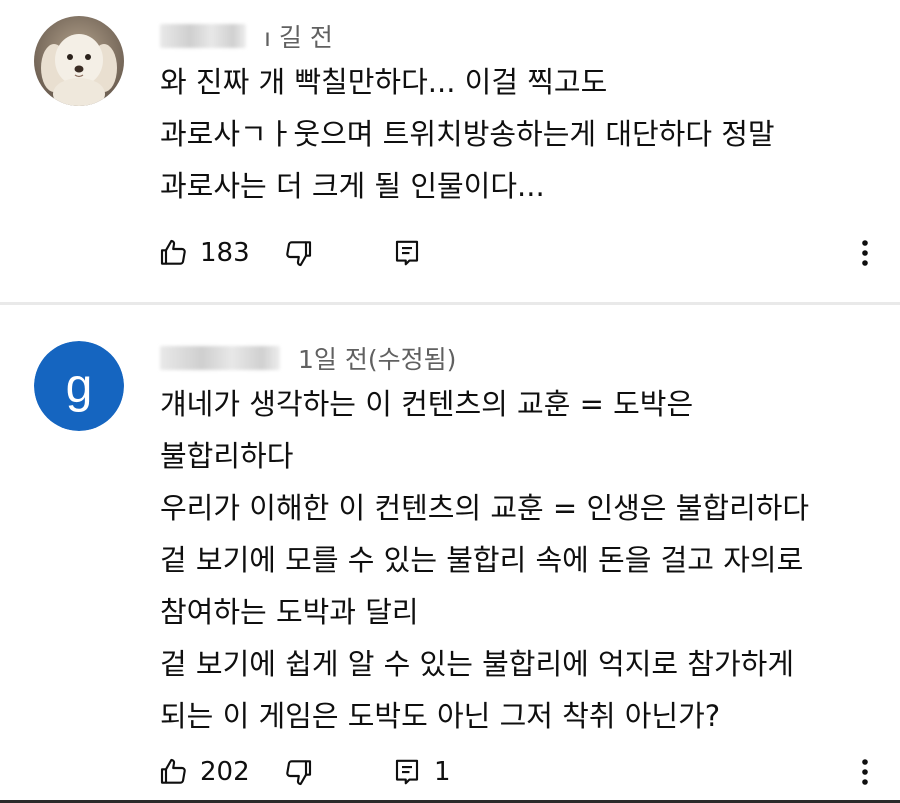 This screenshot has width=900, height=803. Describe the element at coordinates (518, 772) in the screenshot. I see `comment-actions: 202 1` at that location.